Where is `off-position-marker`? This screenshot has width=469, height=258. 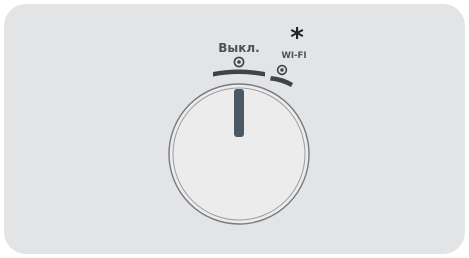
off-position-marker is located at coordinates (239, 73).